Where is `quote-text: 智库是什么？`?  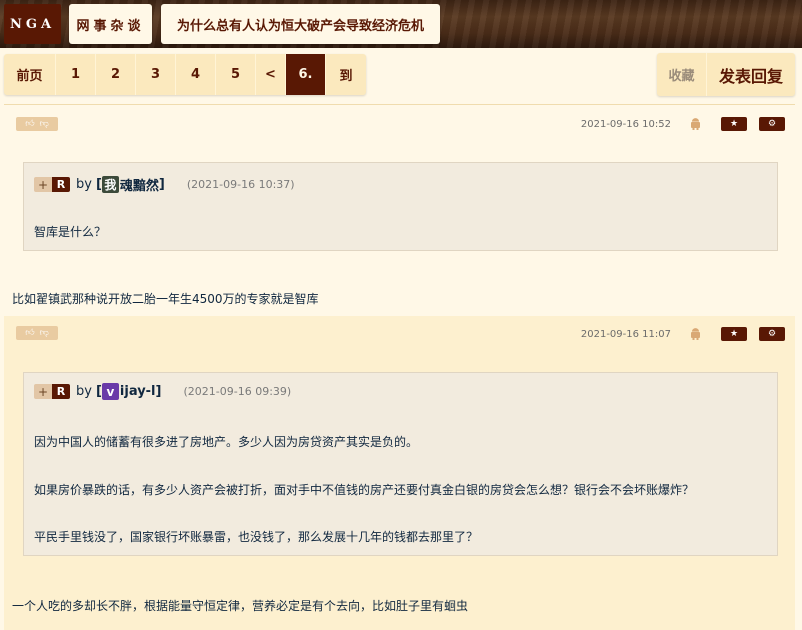 quote-text: 智库是什么？ is located at coordinates (70, 232).